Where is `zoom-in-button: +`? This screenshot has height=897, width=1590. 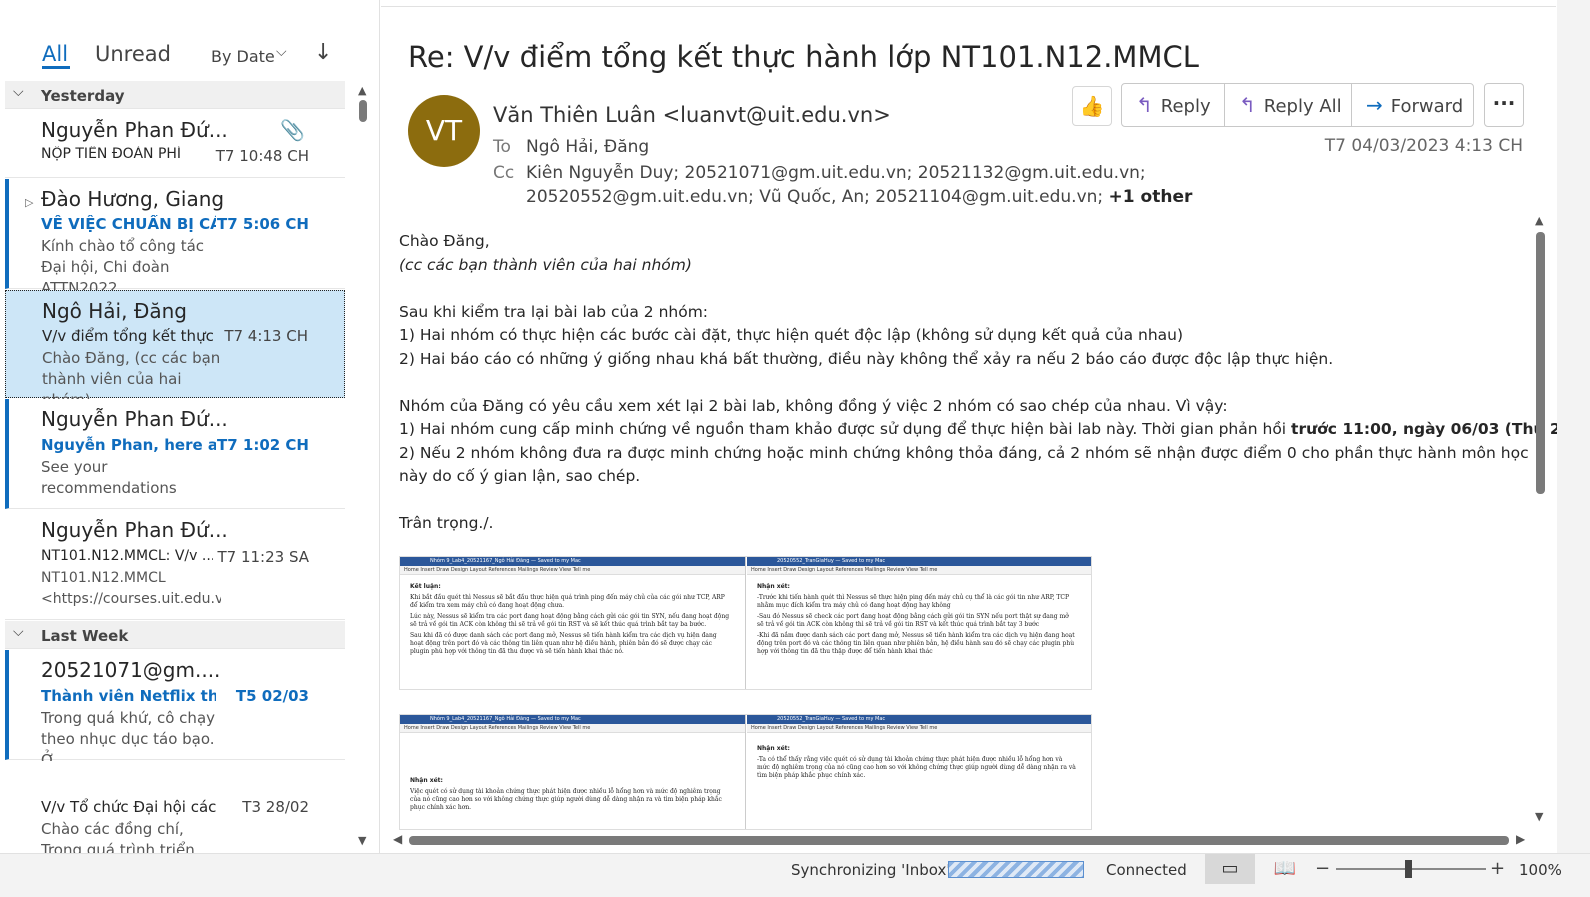
zoom-in-button: + is located at coordinates (1497, 868).